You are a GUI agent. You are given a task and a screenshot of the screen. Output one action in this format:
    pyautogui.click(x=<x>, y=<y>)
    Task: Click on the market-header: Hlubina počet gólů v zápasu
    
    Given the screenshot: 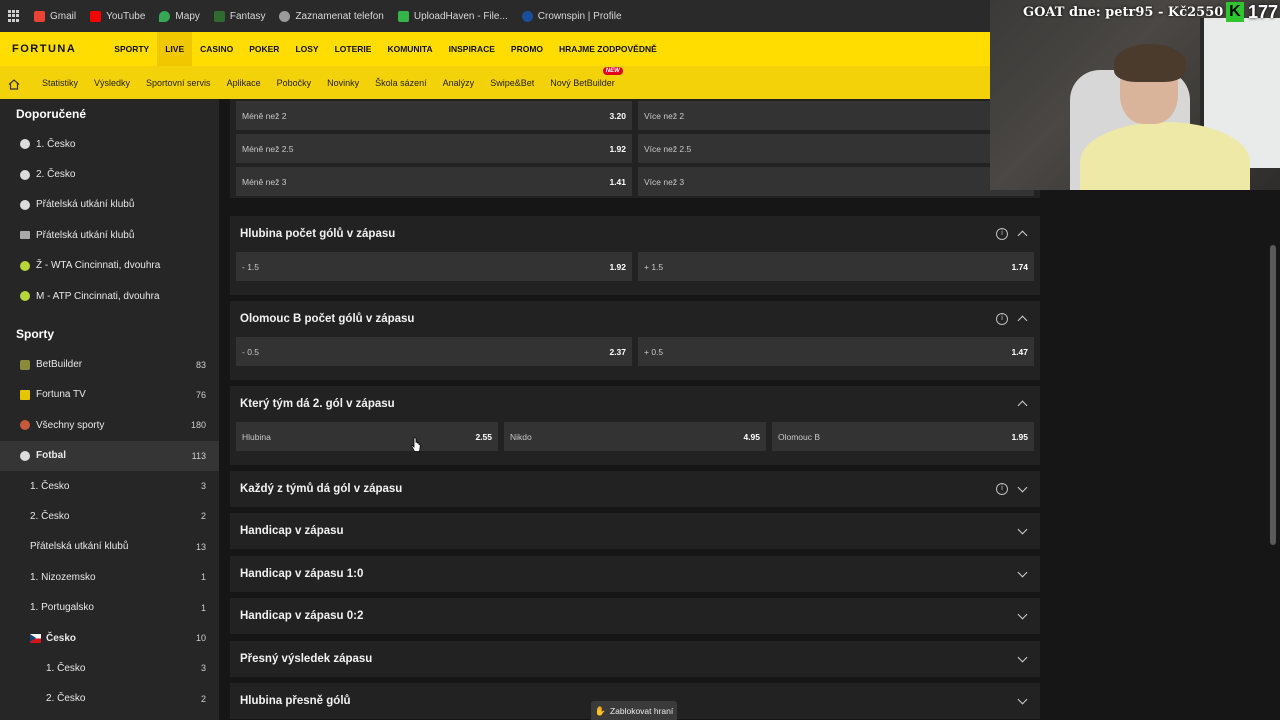 What is the action you would take?
    pyautogui.click(x=635, y=234)
    